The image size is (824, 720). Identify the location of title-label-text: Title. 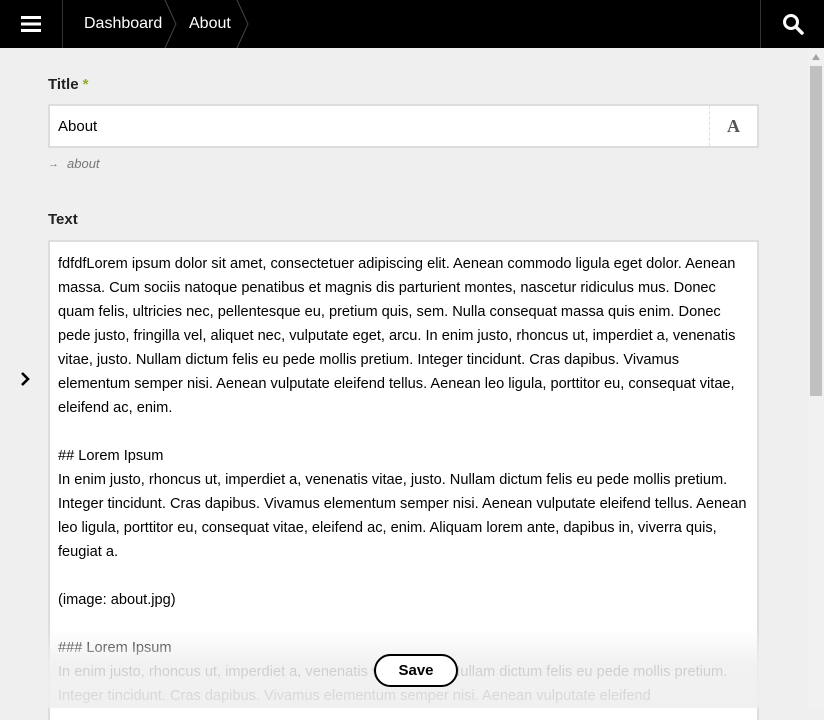
(63, 84).